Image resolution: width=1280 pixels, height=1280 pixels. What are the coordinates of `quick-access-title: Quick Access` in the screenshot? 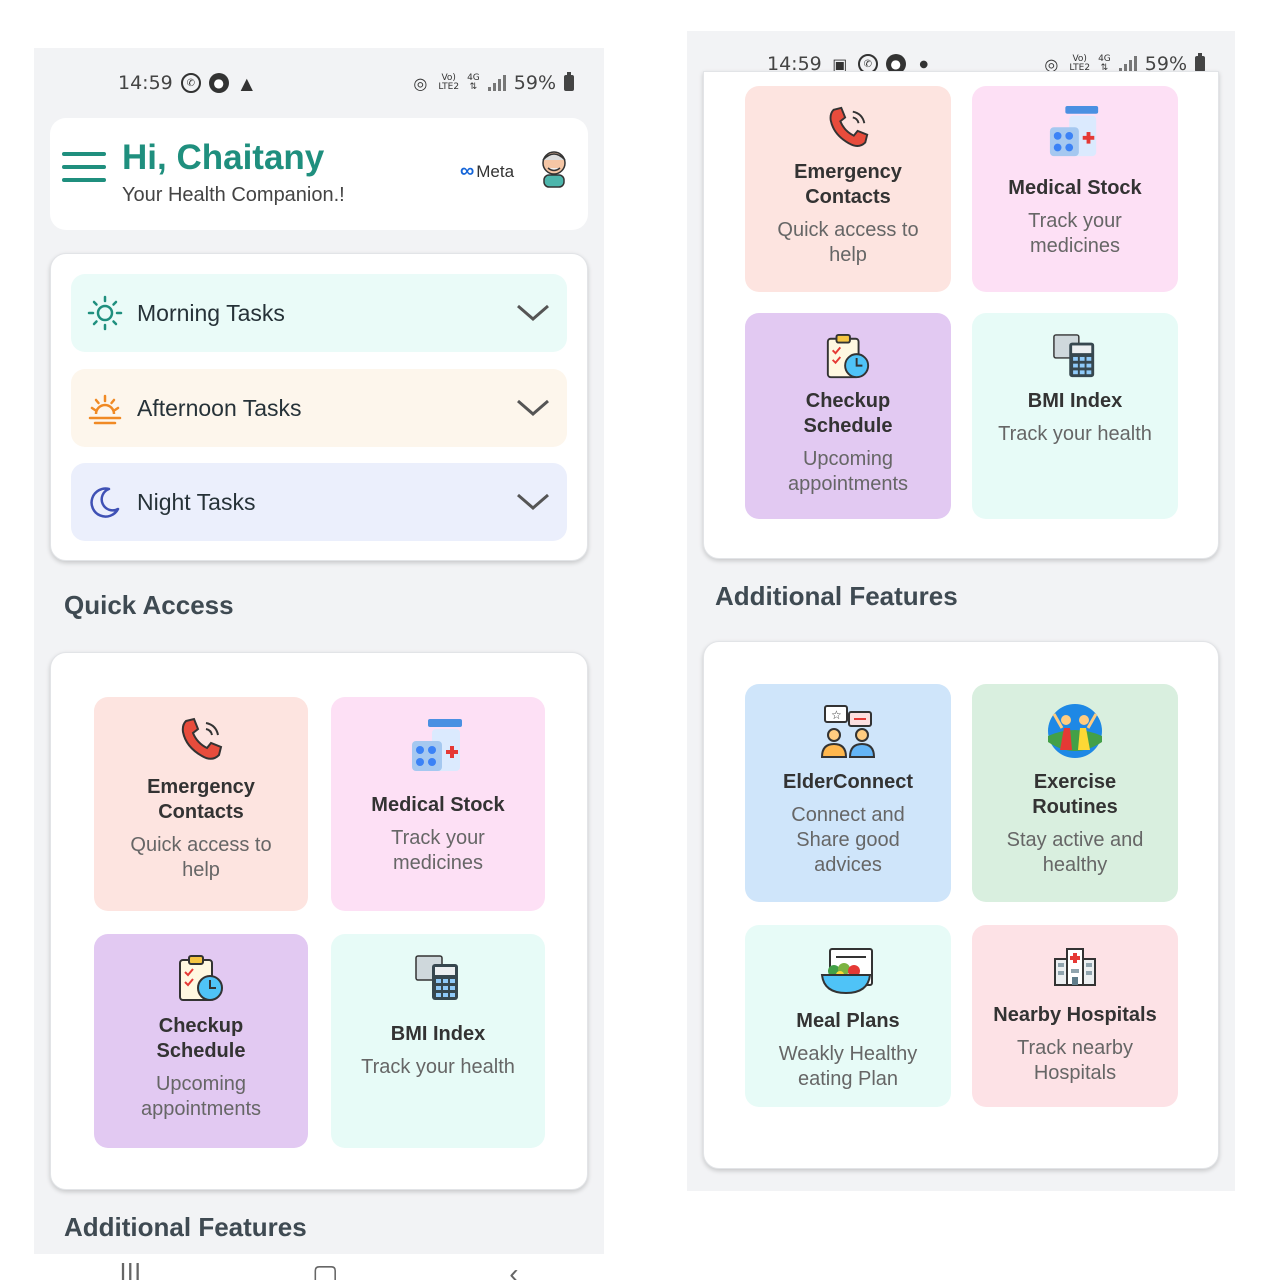 It's located at (149, 605).